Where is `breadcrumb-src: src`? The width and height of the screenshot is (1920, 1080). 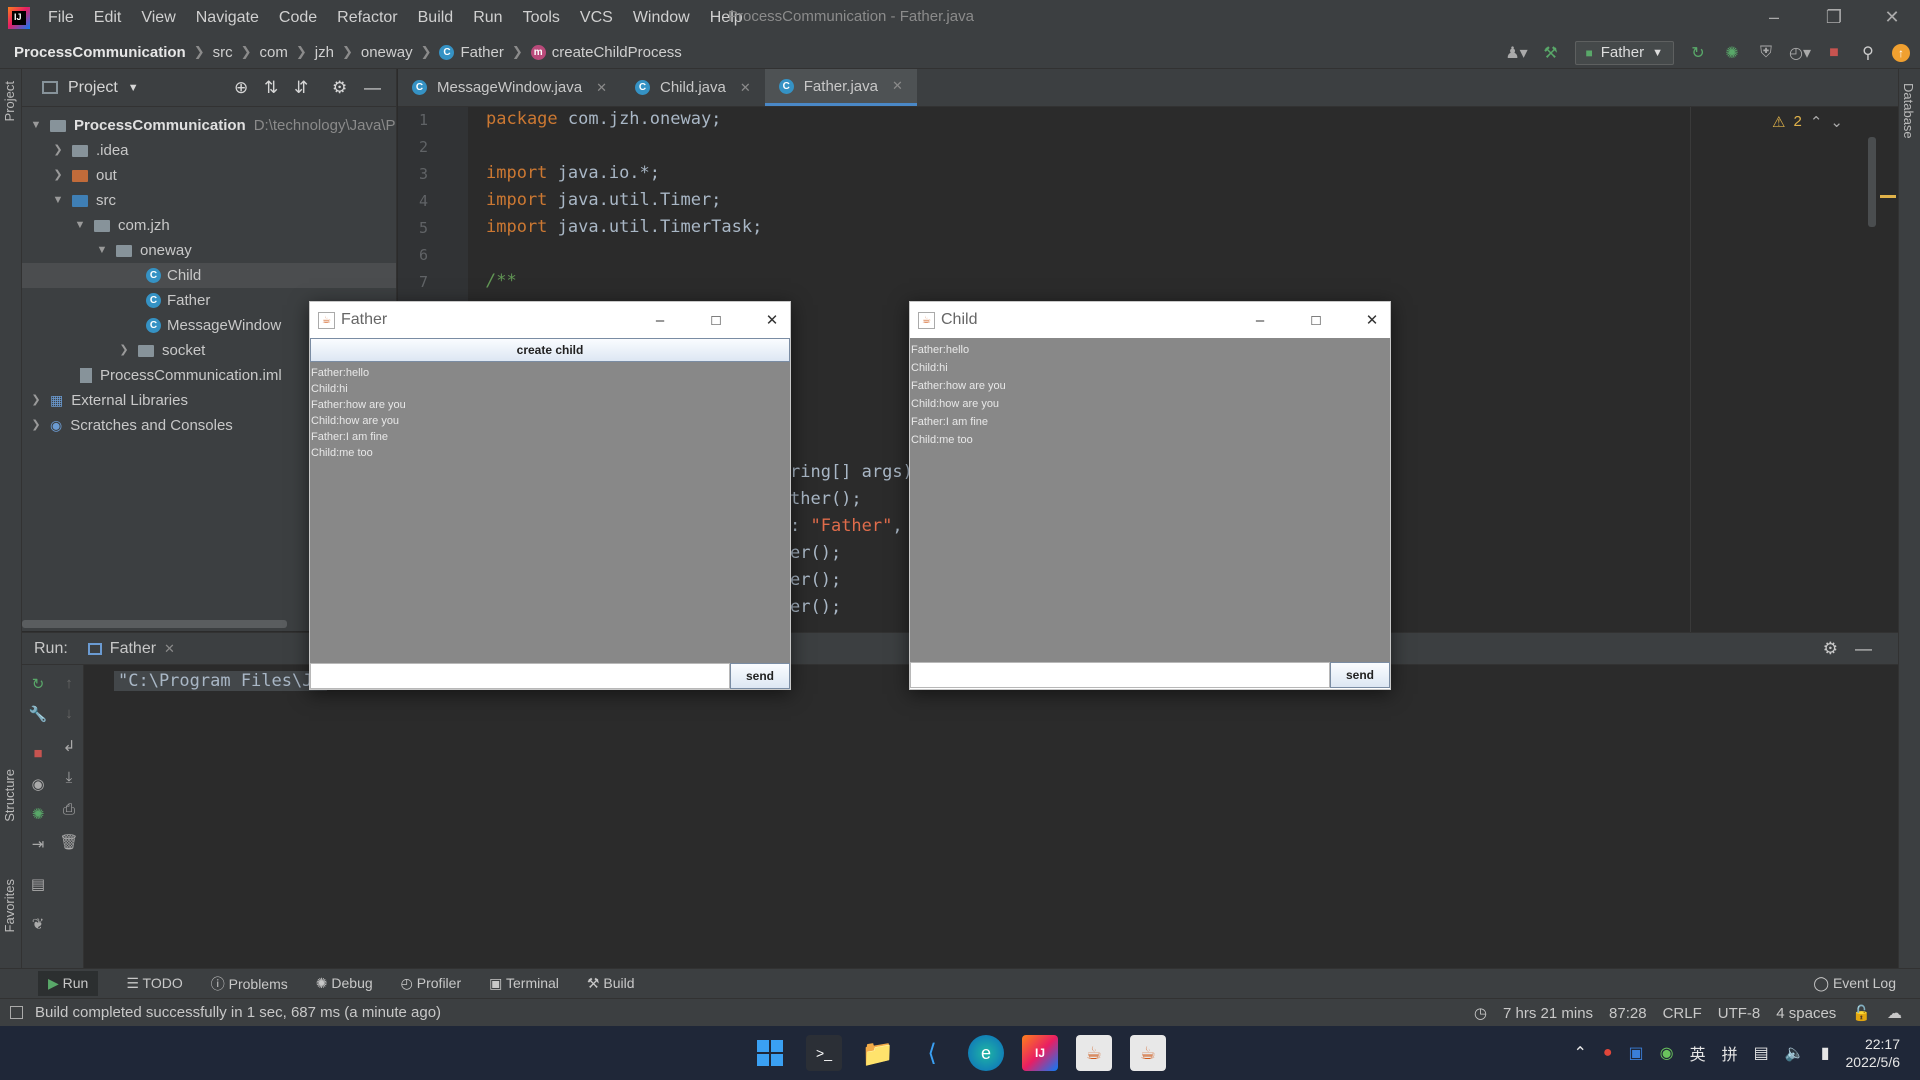
breadcrumb-src: src is located at coordinates (223, 52).